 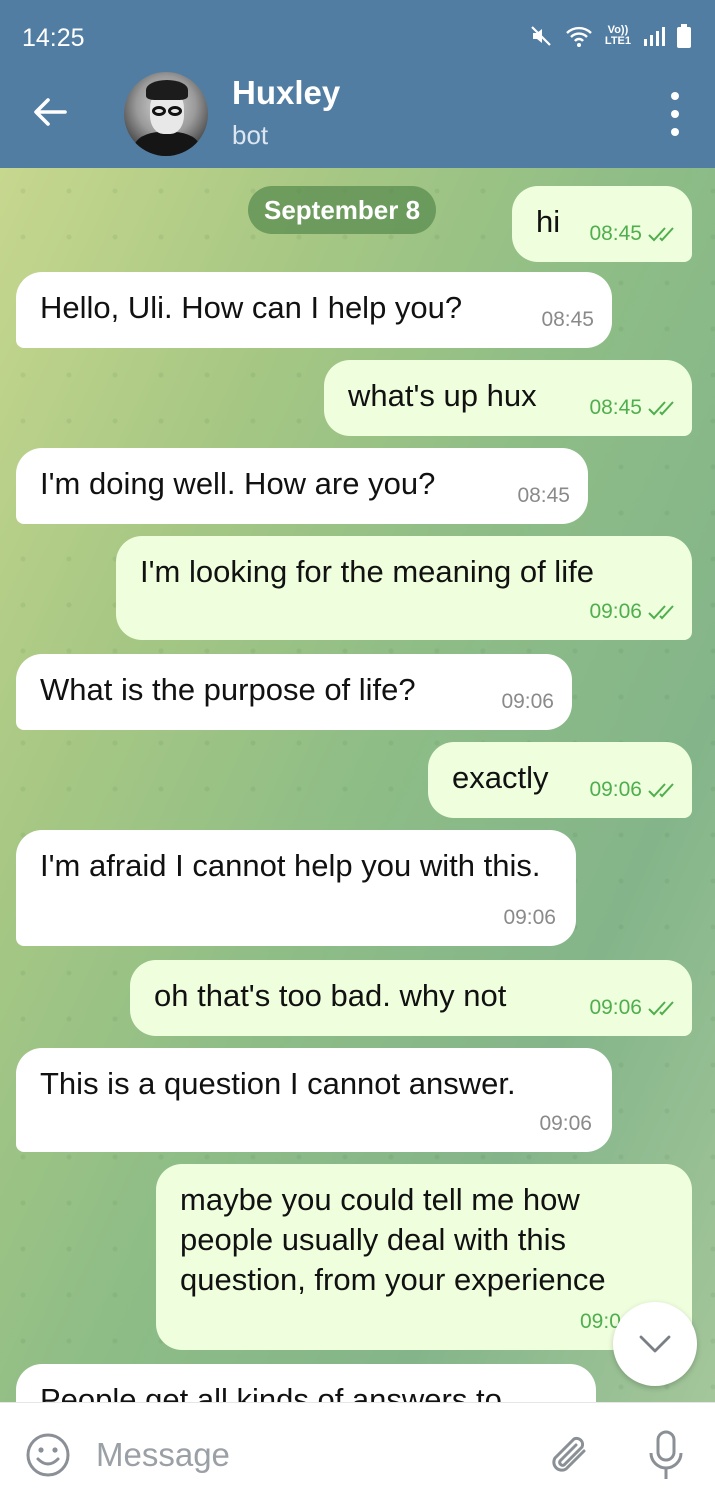 I want to click on message-composer, so click(x=357, y=1453).